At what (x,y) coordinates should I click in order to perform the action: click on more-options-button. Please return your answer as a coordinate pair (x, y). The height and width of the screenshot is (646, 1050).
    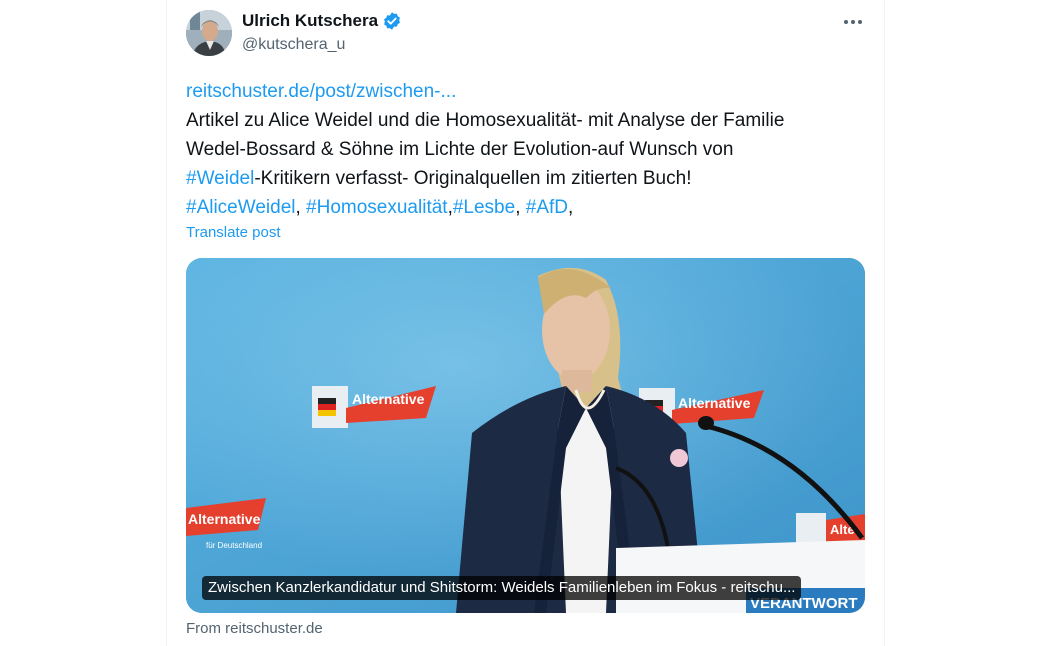
    Looking at the image, I should click on (853, 22).